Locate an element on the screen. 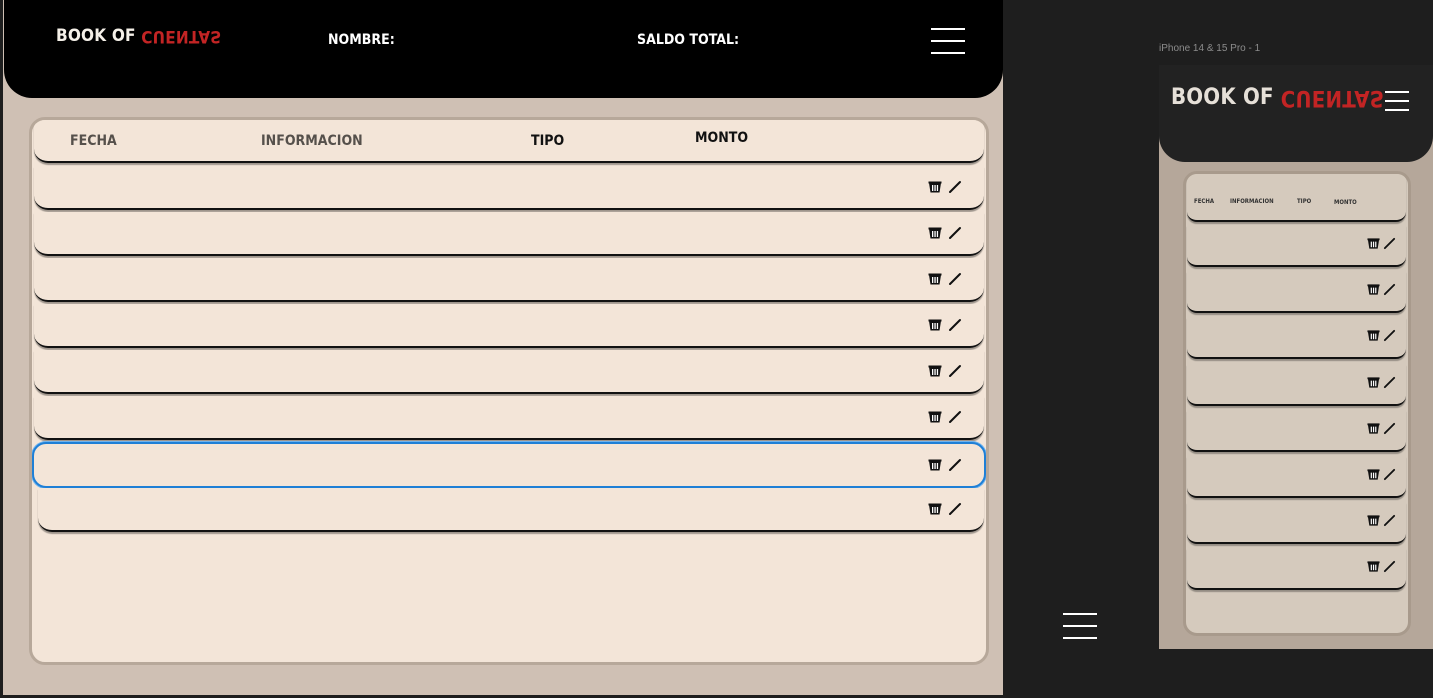 The height and width of the screenshot is (698, 1433). mobile-table-header-row: FECHA INFORMACION TIPO MONTO is located at coordinates (1296, 198).